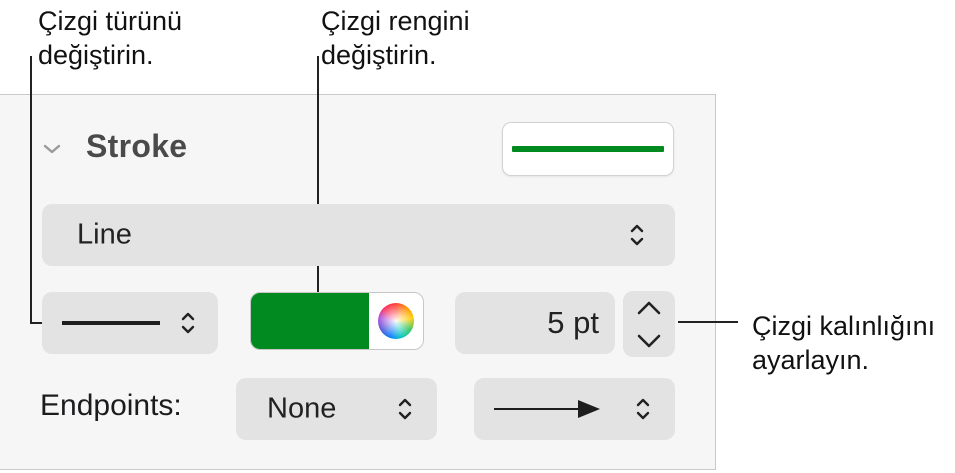 The height and width of the screenshot is (473, 955). What do you see at coordinates (708, 322) in the screenshot?
I see `leader-line-width` at bounding box center [708, 322].